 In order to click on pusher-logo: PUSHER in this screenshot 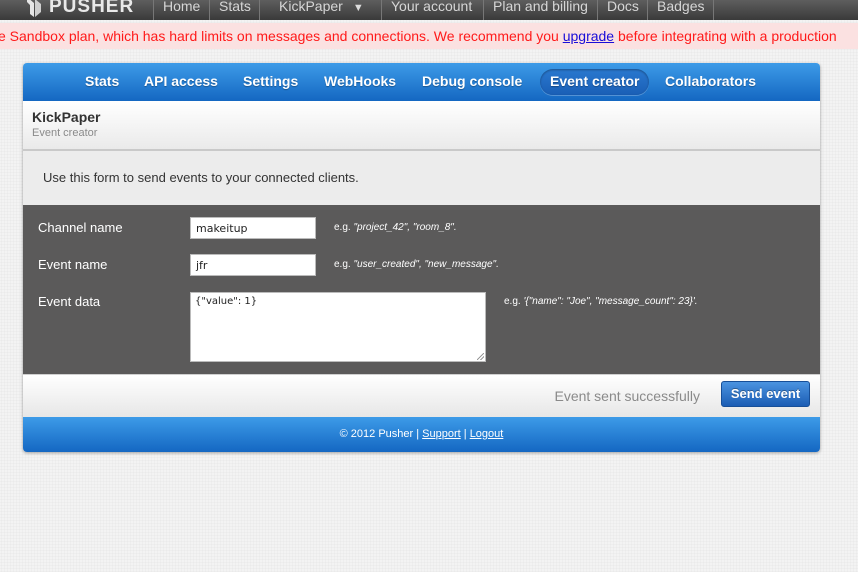, I will do `click(79, 9)`.